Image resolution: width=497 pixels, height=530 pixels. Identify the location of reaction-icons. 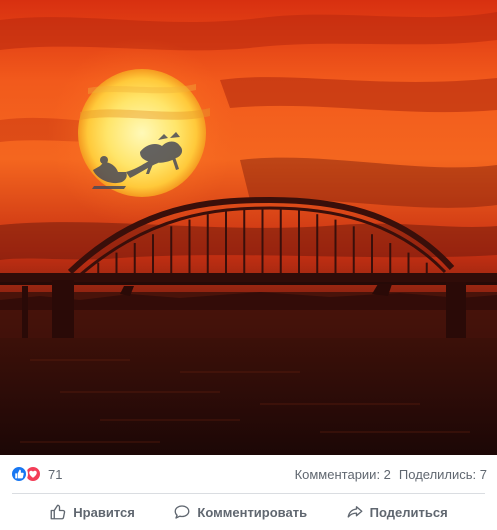
(26, 474).